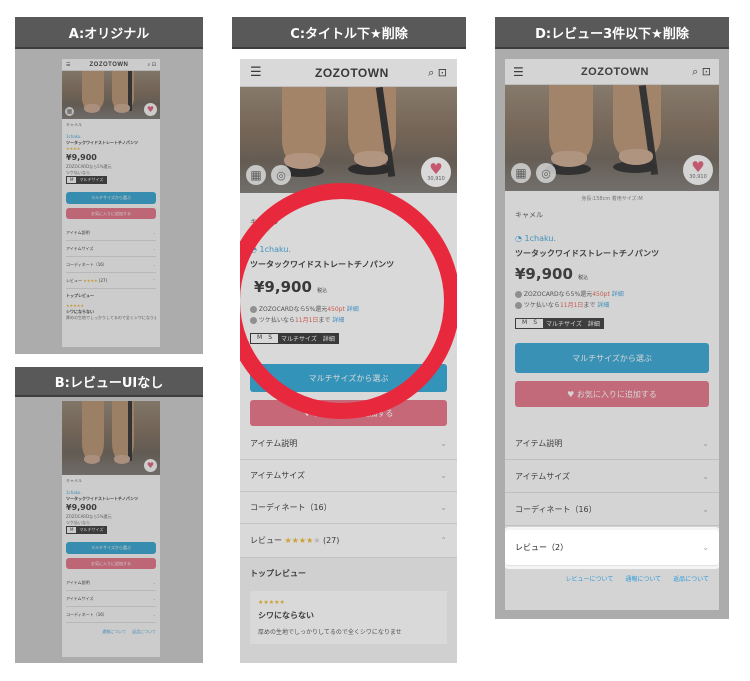 Image resolution: width=750 pixels, height=681 pixels. What do you see at coordinates (348, 541) in the screenshot?
I see `accordion-review: レビュー ★★★★★ (27) ⌃` at bounding box center [348, 541].